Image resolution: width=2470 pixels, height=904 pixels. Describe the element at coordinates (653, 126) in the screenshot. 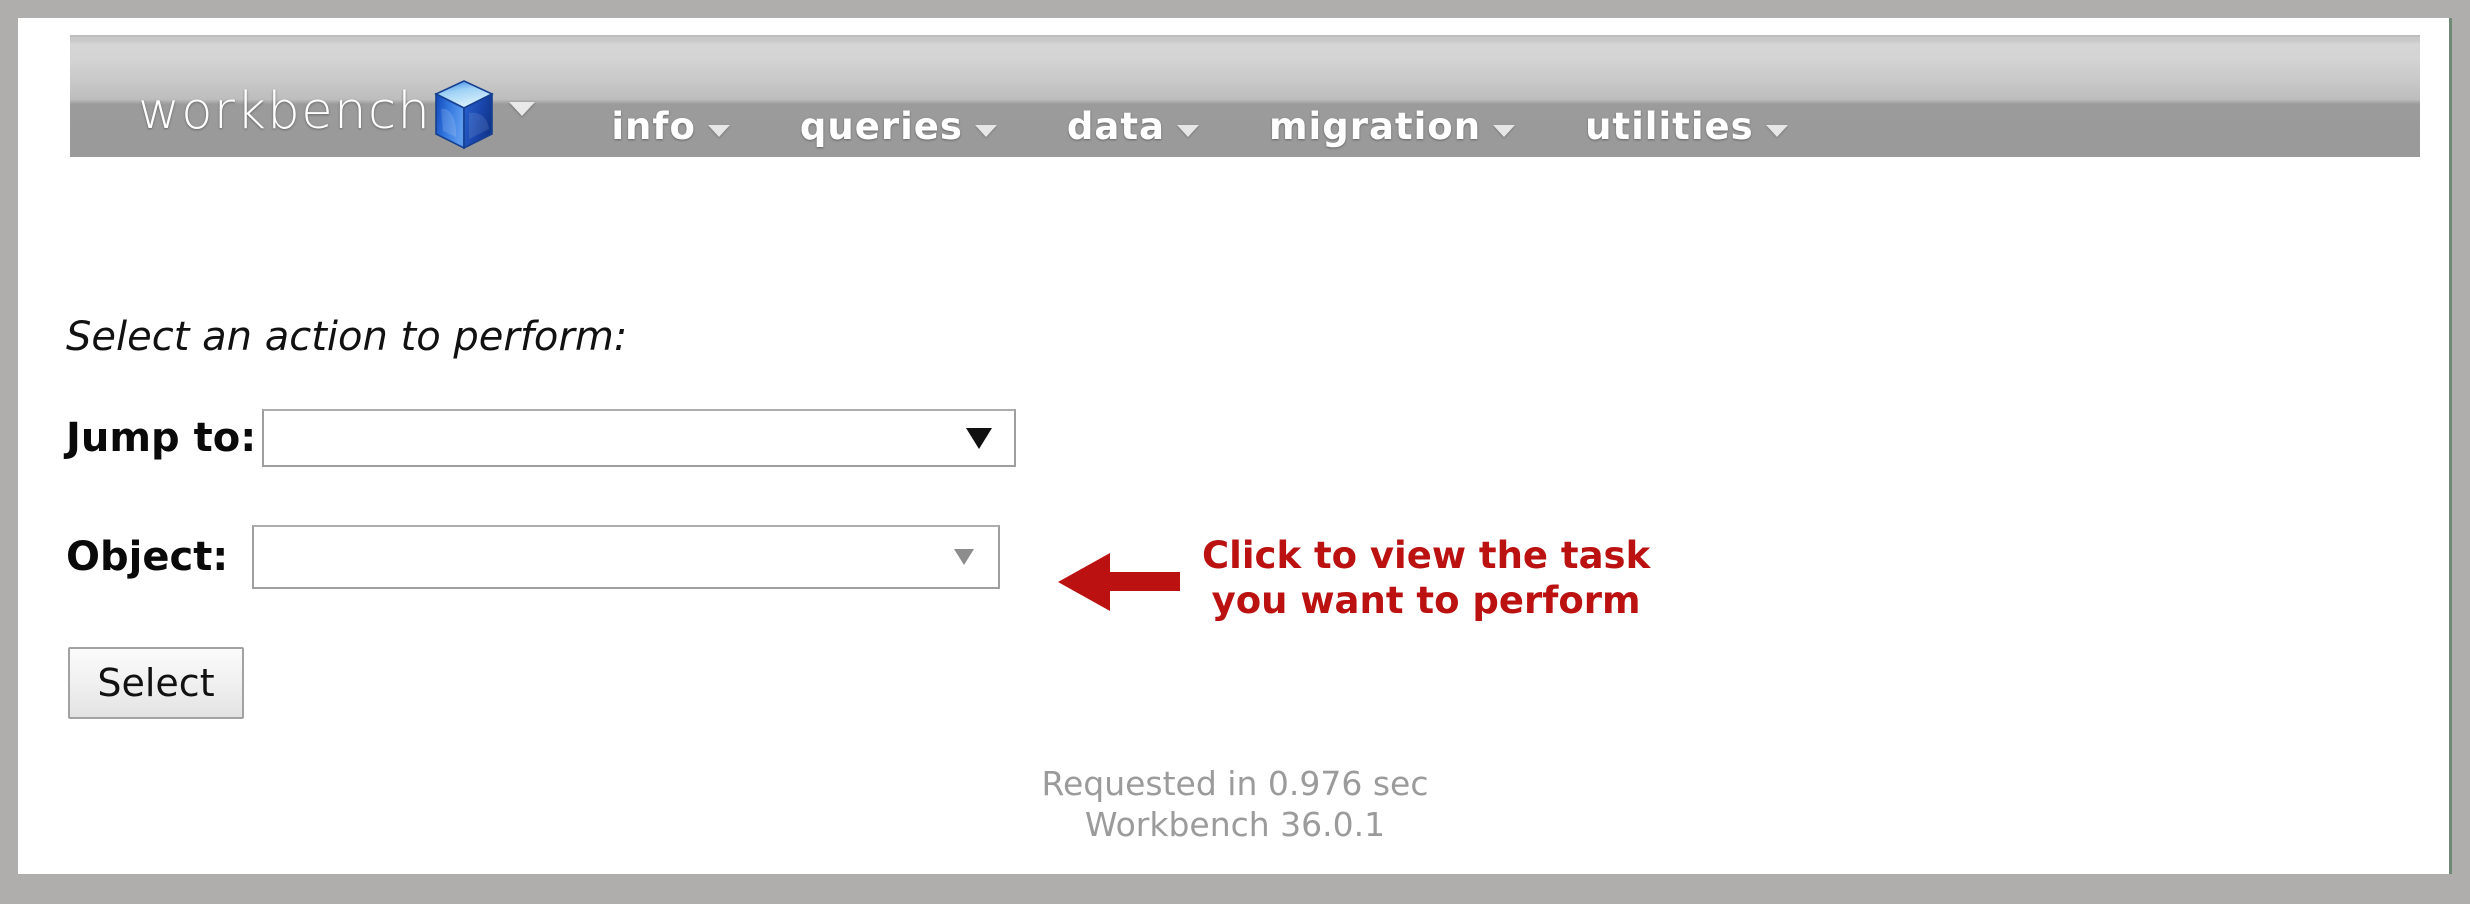

I see `nav-item-label: info` at that location.